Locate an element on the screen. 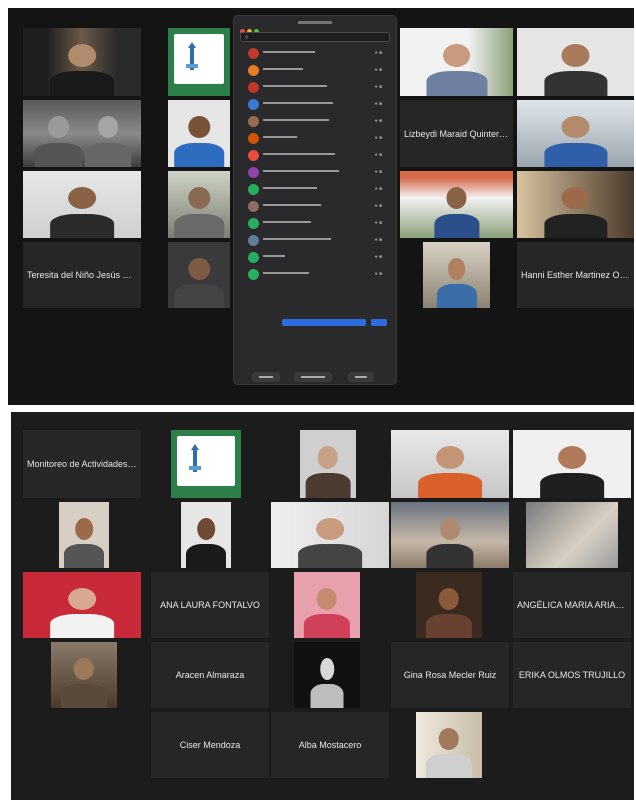  name-only-tile: Hanni Esther Martinez Osuna is located at coordinates (575, 275).